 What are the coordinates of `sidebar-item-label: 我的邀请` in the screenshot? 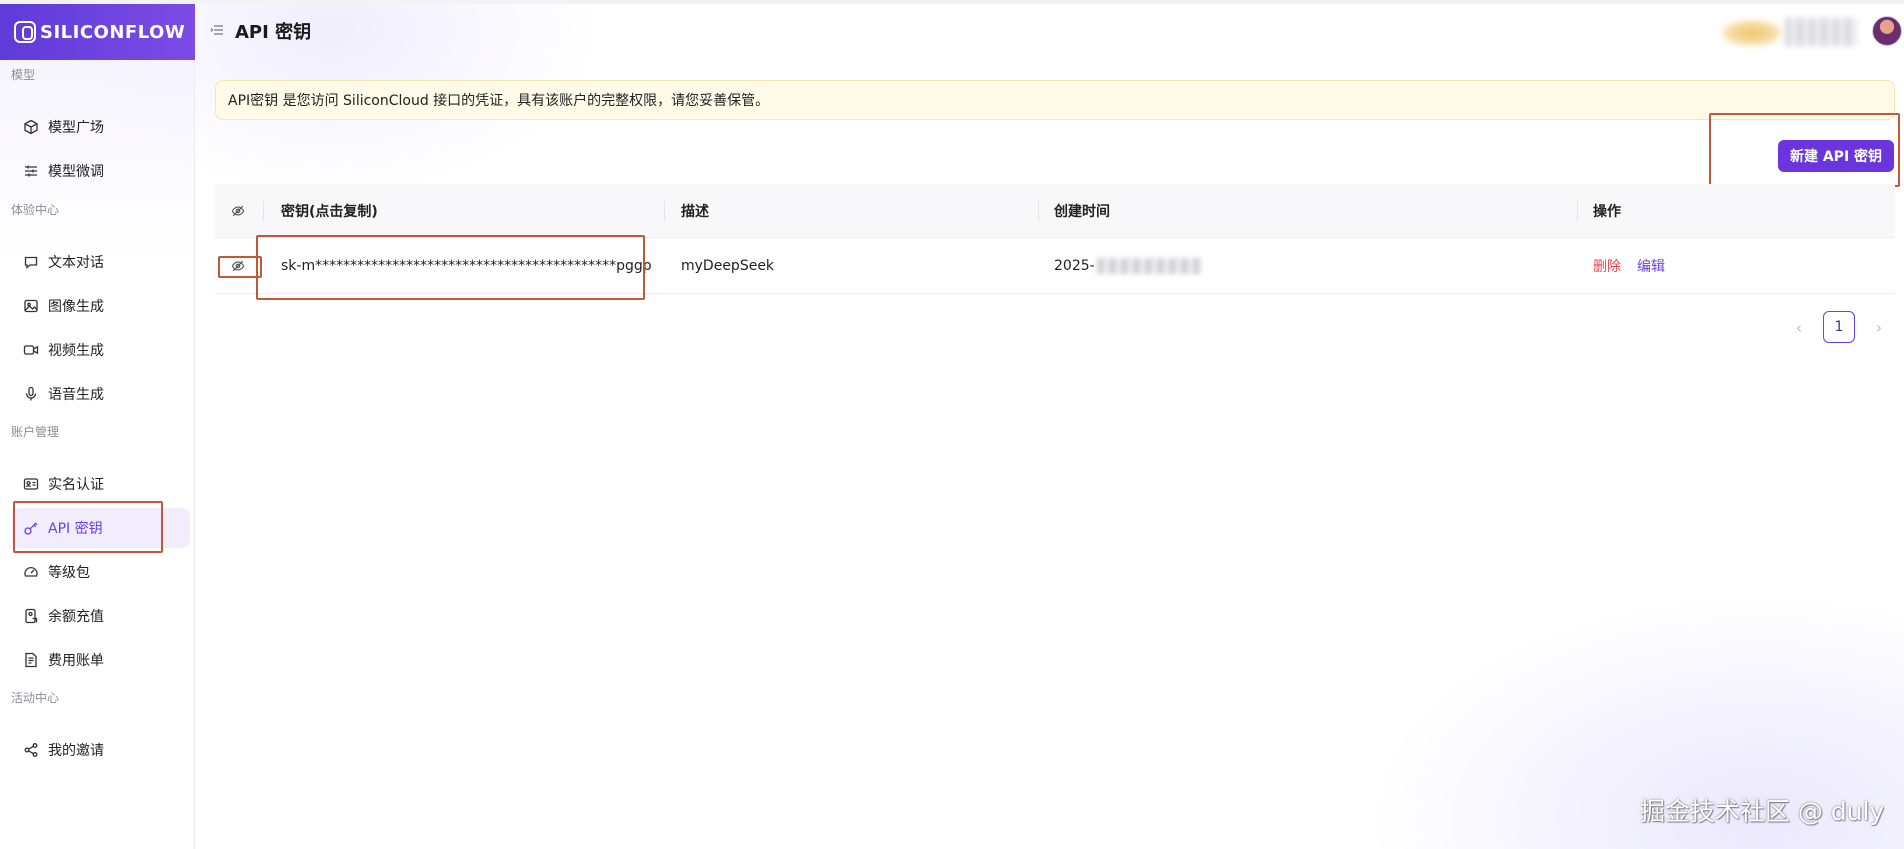 It's located at (76, 751).